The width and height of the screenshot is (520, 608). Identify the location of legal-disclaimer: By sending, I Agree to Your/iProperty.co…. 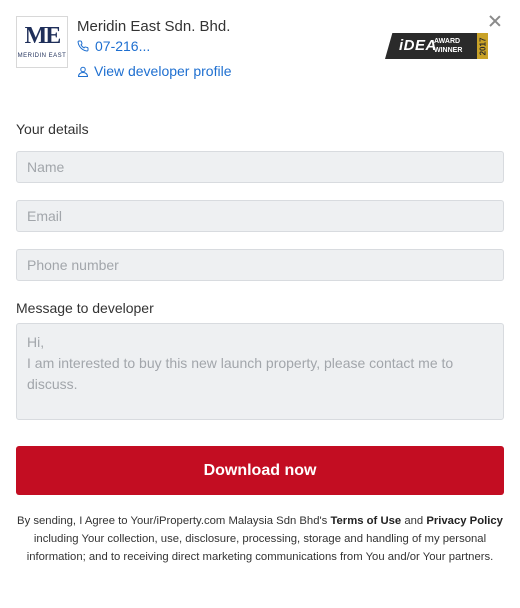
(260, 539).